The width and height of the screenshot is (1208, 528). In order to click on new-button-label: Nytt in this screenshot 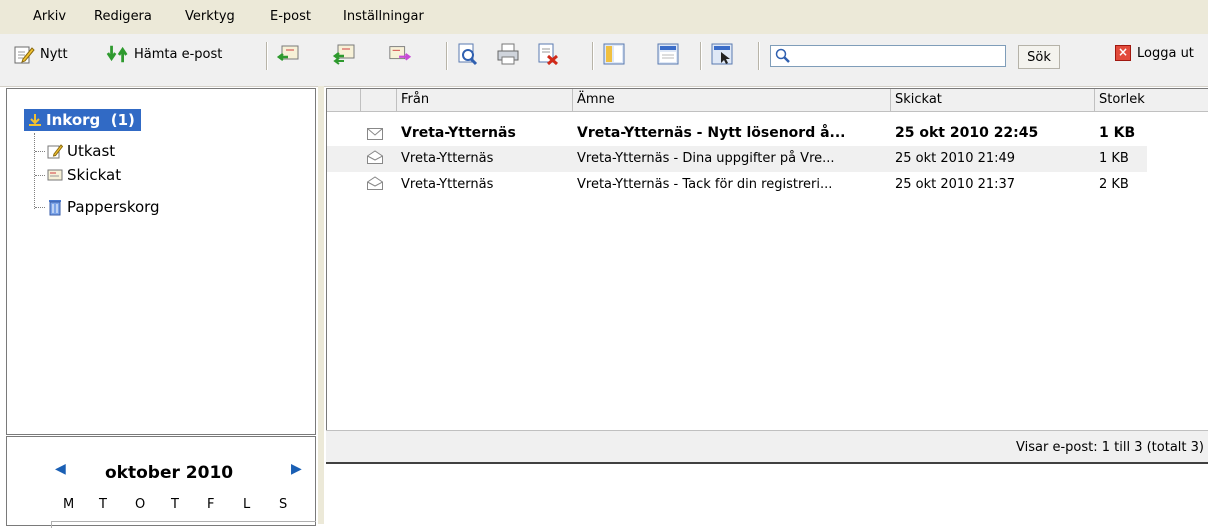, I will do `click(54, 54)`.